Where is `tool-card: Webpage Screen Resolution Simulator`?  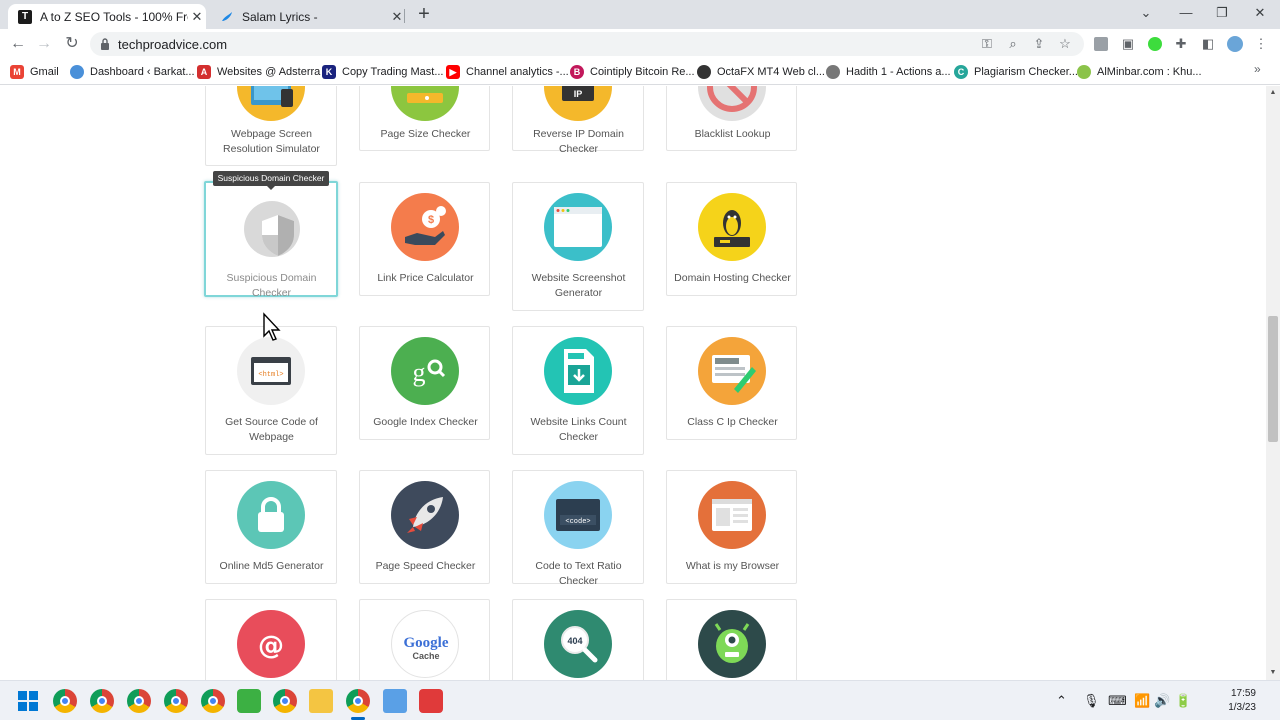 tool-card: Webpage Screen Resolution Simulator is located at coordinates (271, 126).